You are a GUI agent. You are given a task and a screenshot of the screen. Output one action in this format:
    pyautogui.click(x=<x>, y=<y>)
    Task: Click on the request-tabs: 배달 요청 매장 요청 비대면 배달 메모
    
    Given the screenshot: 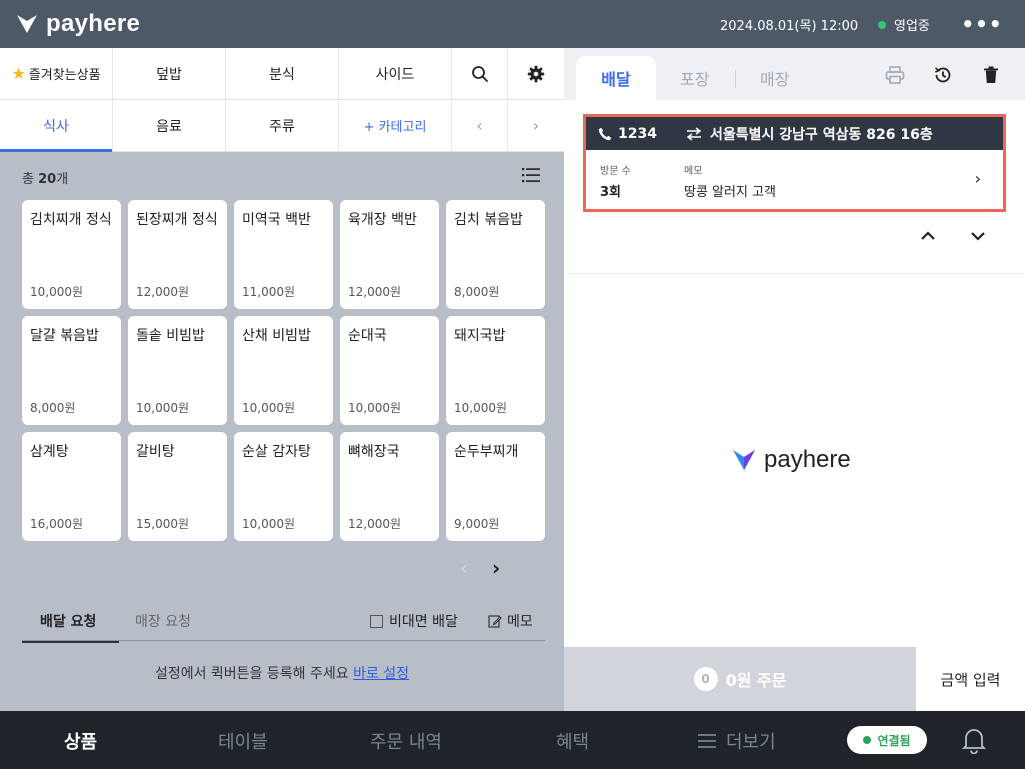 What is the action you would take?
    pyautogui.click(x=283, y=623)
    